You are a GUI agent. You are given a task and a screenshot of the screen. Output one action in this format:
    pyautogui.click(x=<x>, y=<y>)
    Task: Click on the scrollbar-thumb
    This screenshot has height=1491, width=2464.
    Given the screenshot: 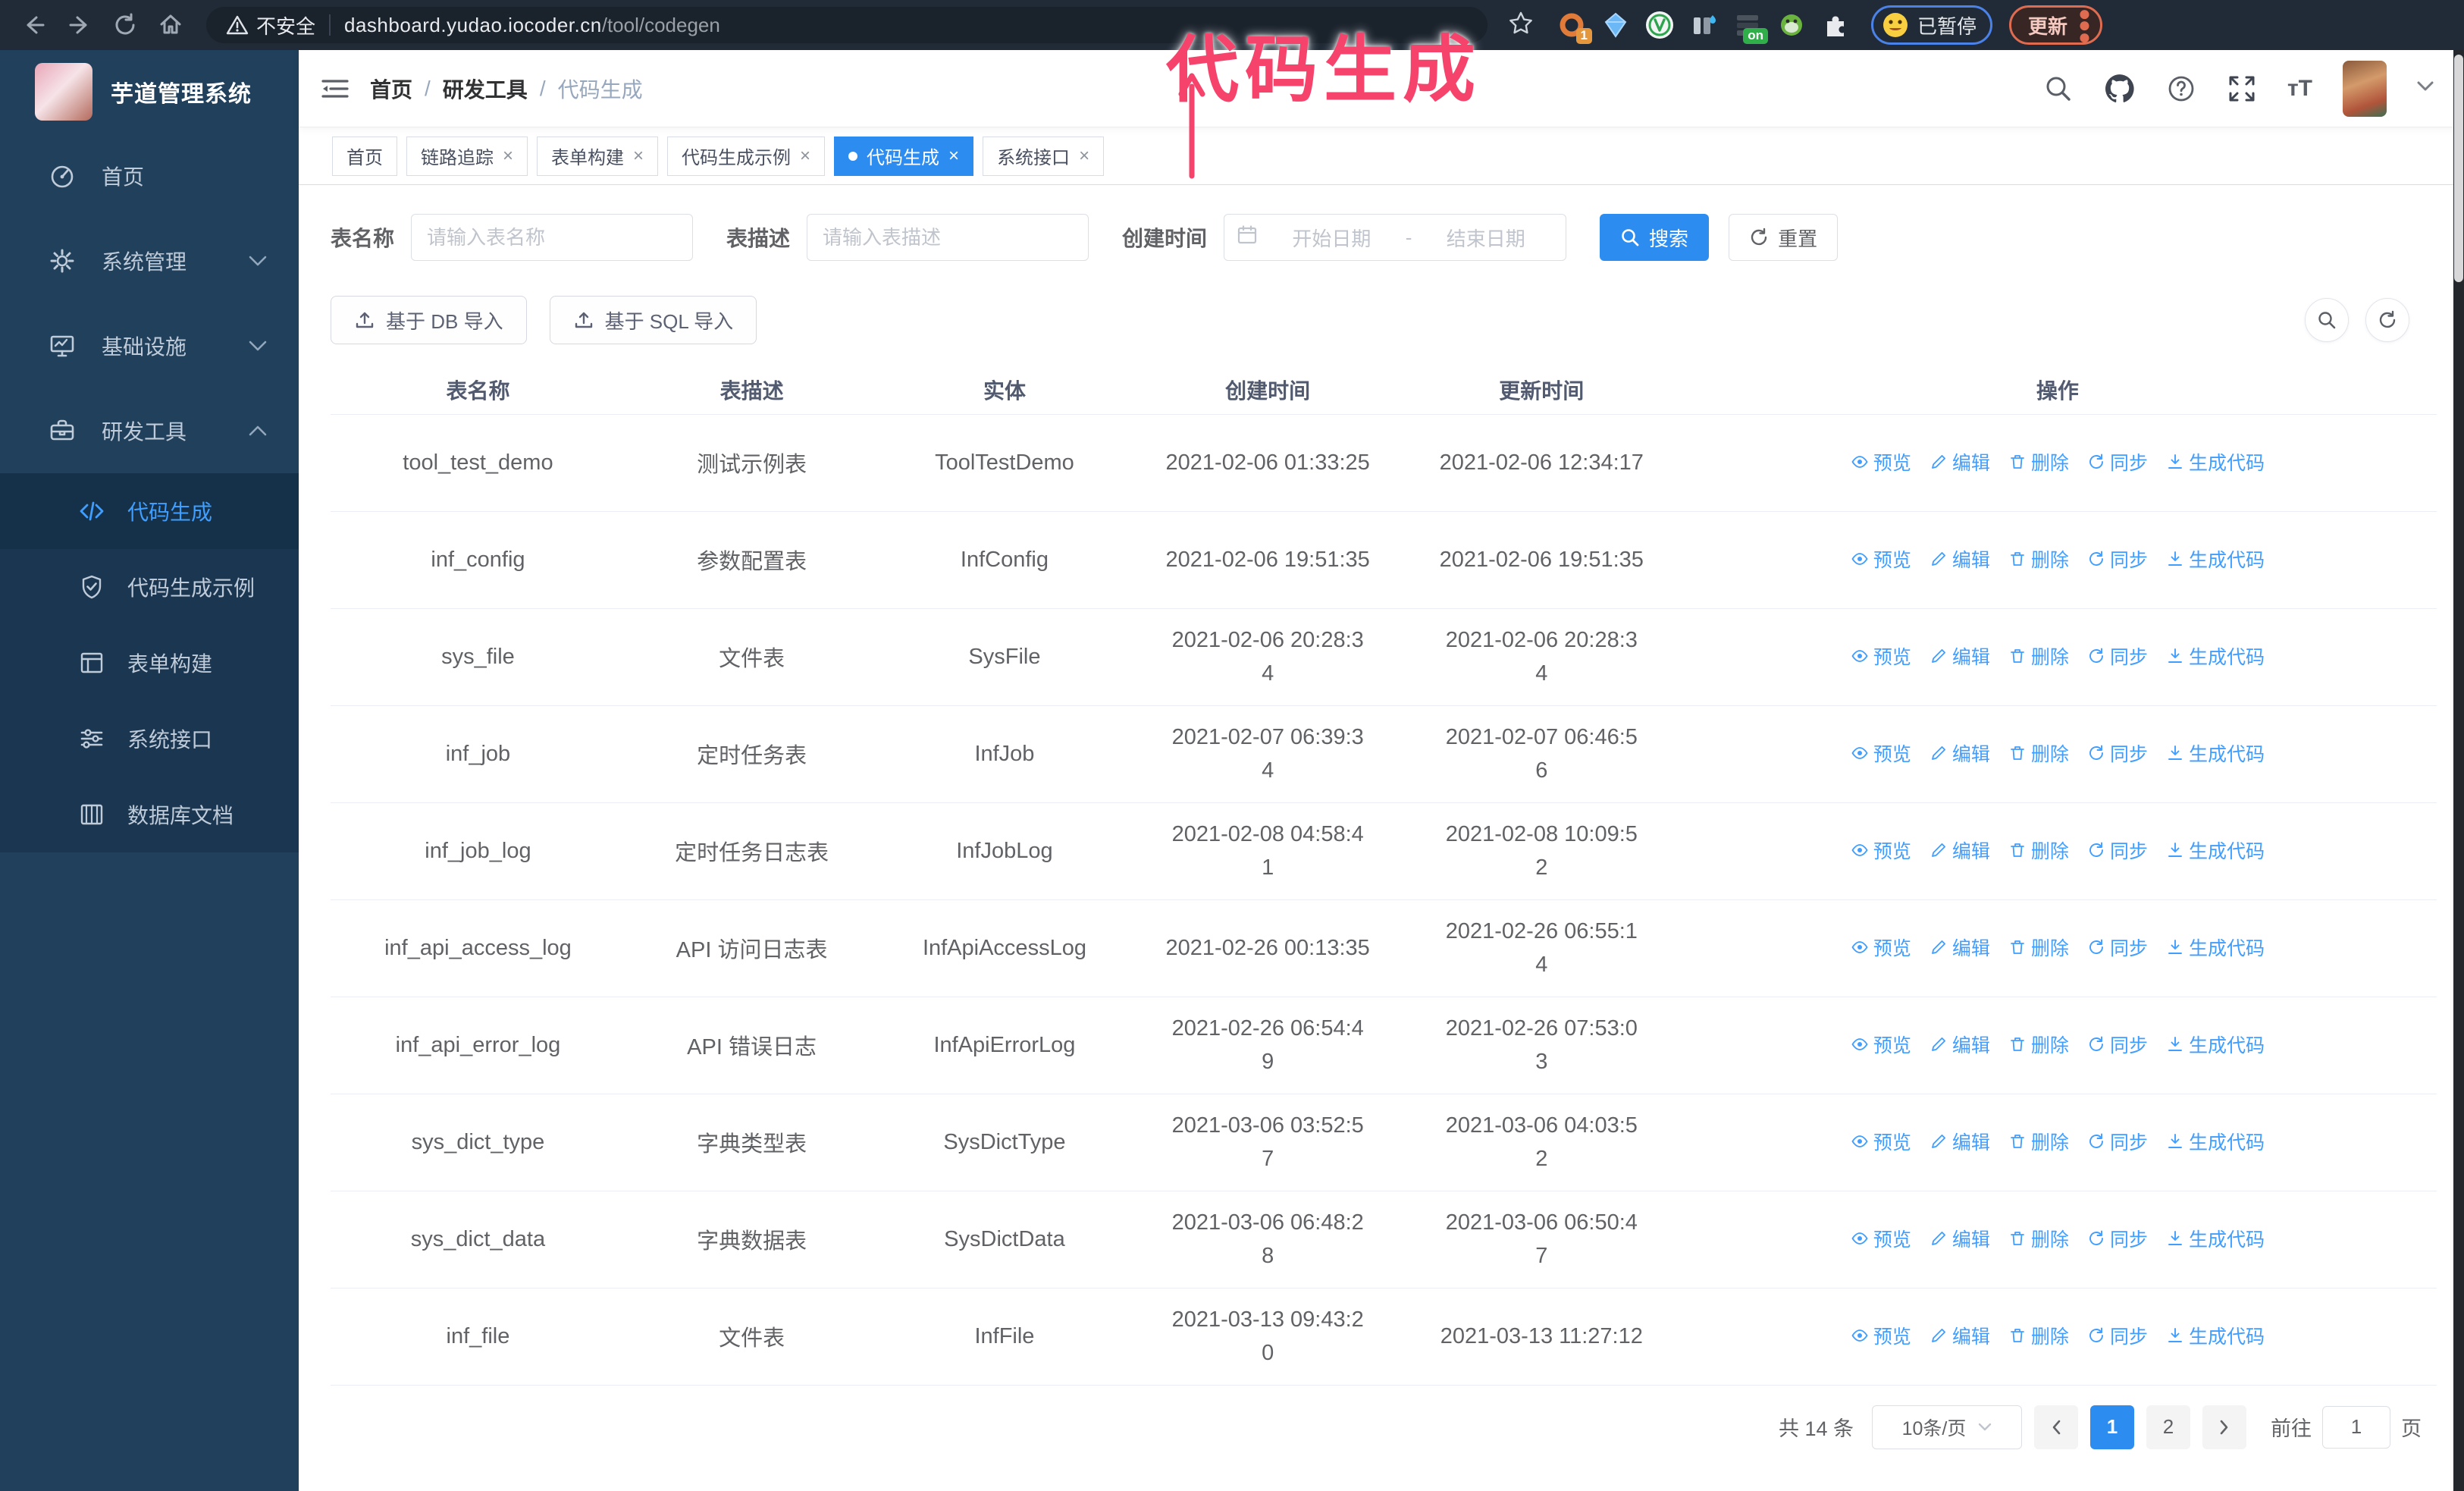 What is the action you would take?
    pyautogui.click(x=2458, y=168)
    